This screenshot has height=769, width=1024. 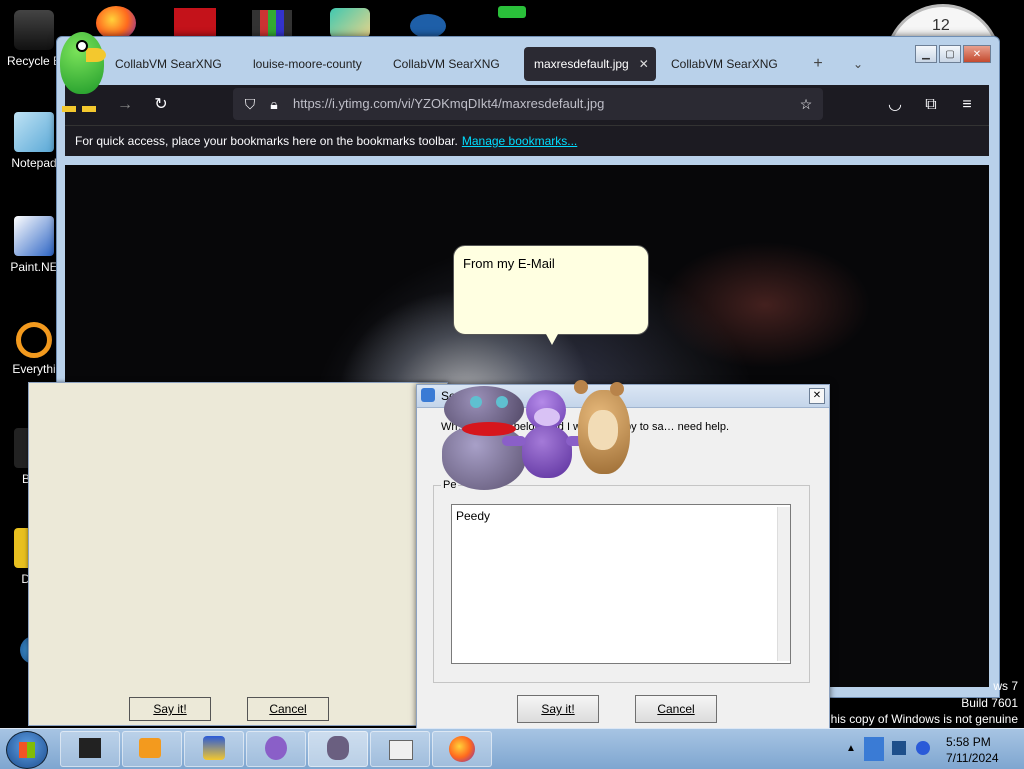 I want to click on taskbar-item-bonzi, so click(x=276, y=749).